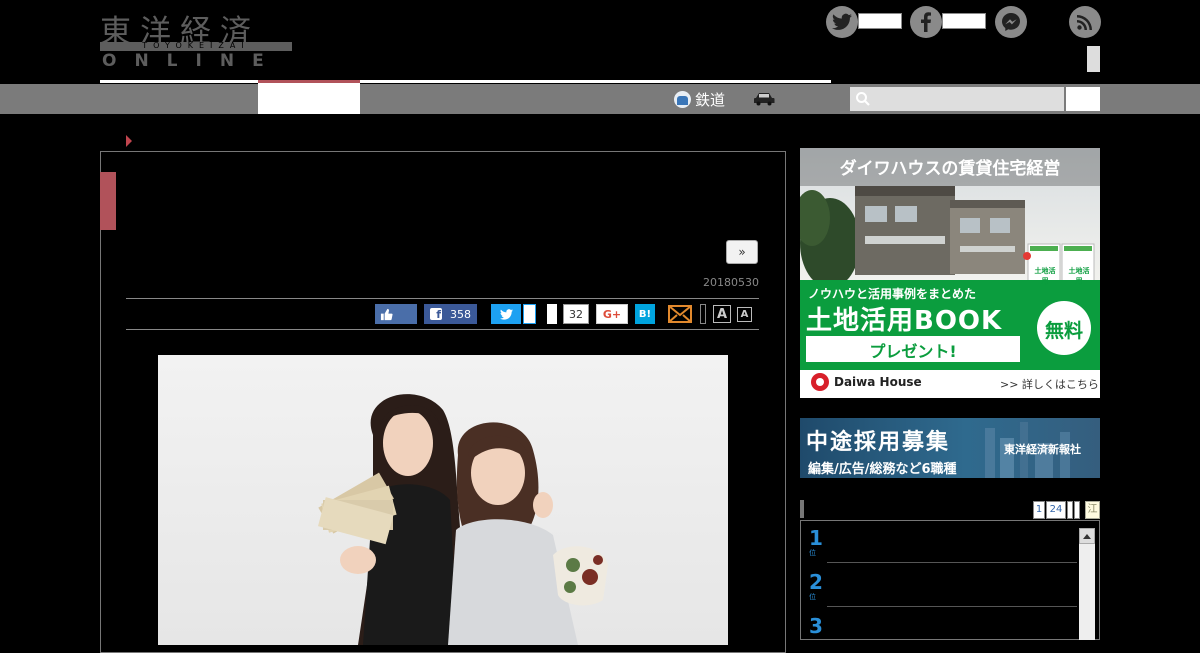  I want to click on ranking-item: 2 位, so click(816, 587).